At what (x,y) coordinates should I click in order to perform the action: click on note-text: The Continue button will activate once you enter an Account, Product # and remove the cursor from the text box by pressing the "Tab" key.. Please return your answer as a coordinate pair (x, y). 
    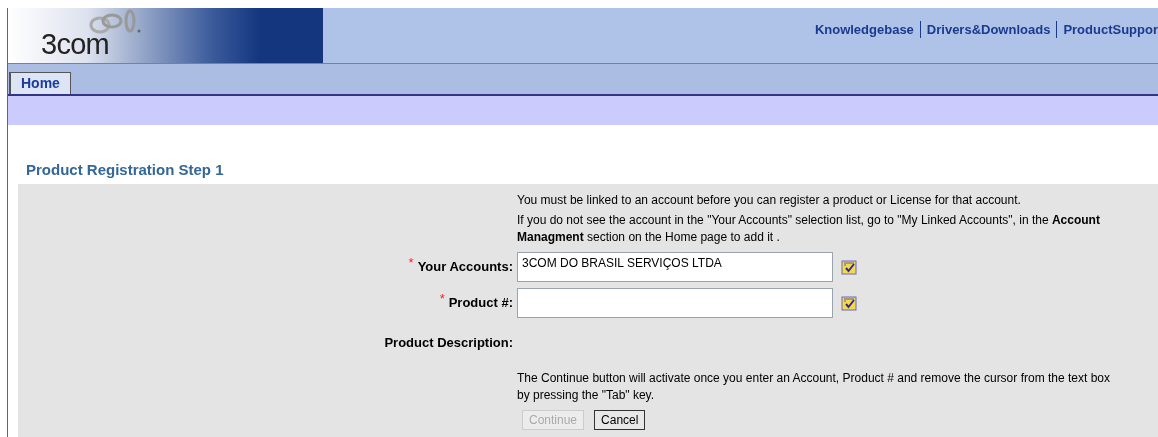
    Looking at the image, I should click on (814, 387).